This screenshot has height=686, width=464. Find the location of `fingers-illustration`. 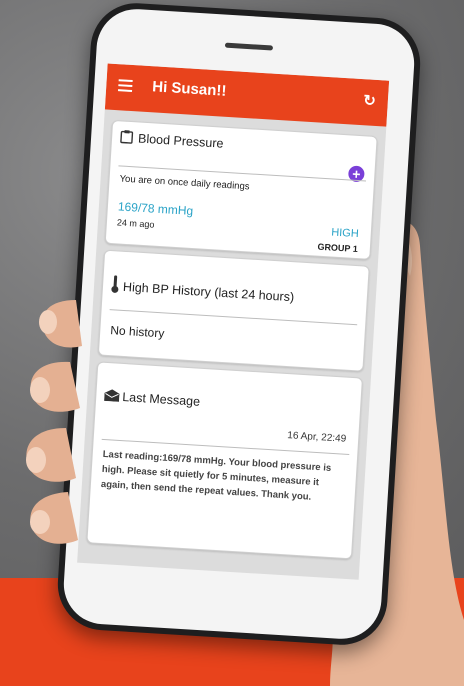

fingers-illustration is located at coordinates (54, 422).